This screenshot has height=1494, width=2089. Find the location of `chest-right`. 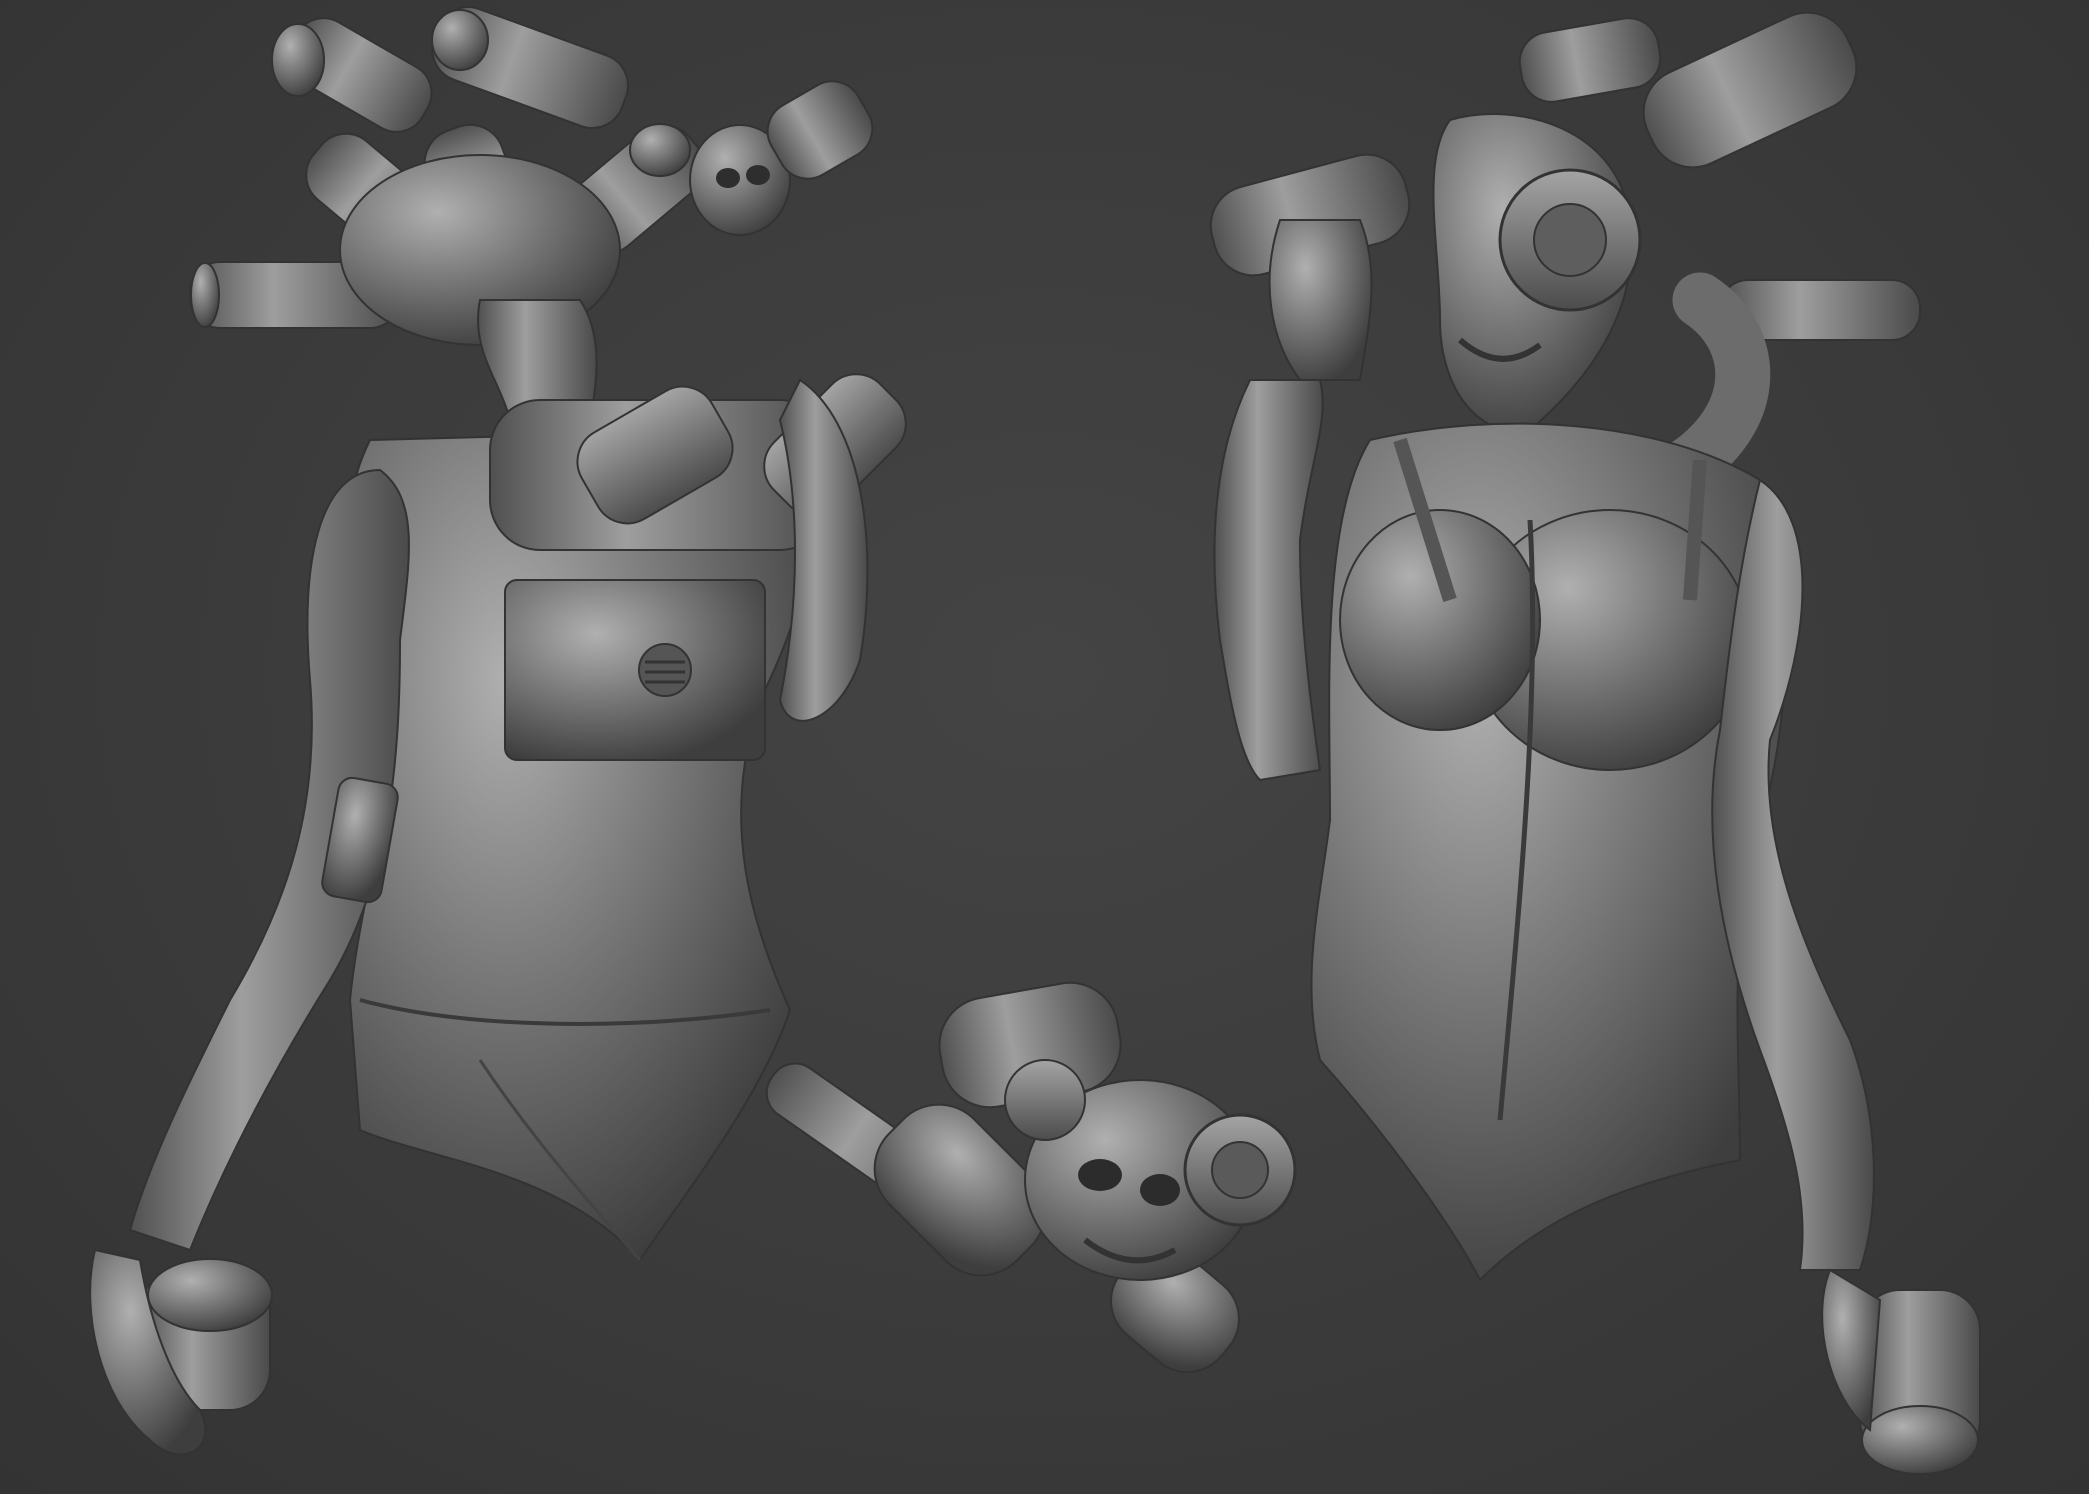

chest-right is located at coordinates (1440, 620).